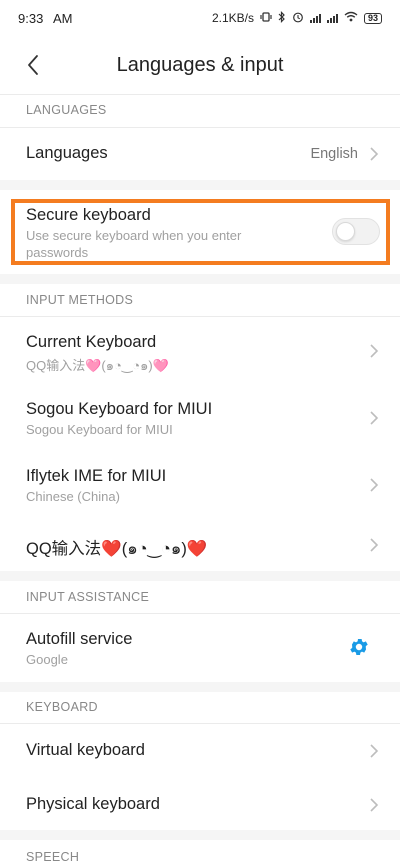  I want to click on section-input-methods: INPUT METHODS, so click(80, 300).